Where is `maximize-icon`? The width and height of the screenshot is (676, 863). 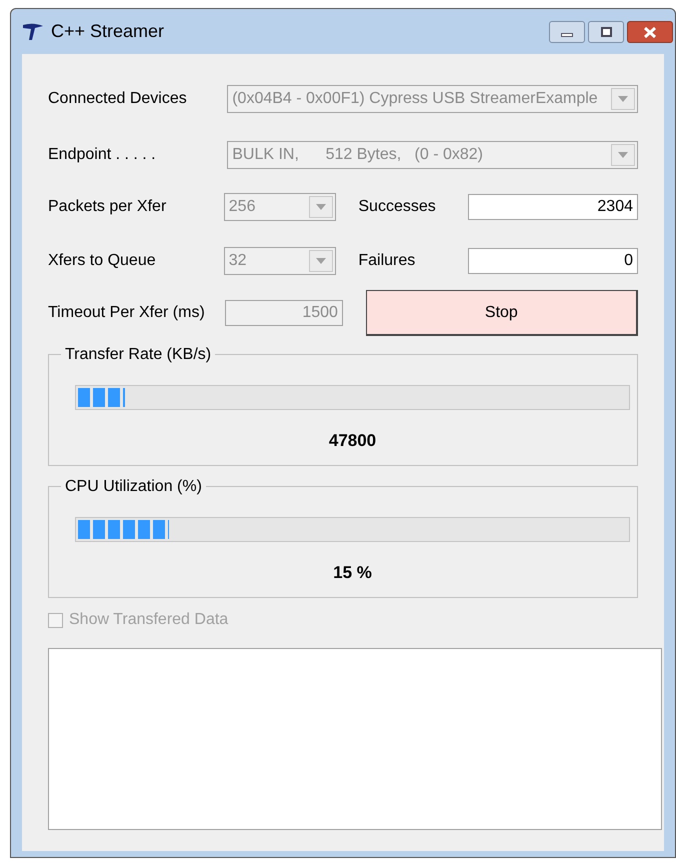 maximize-icon is located at coordinates (606, 32).